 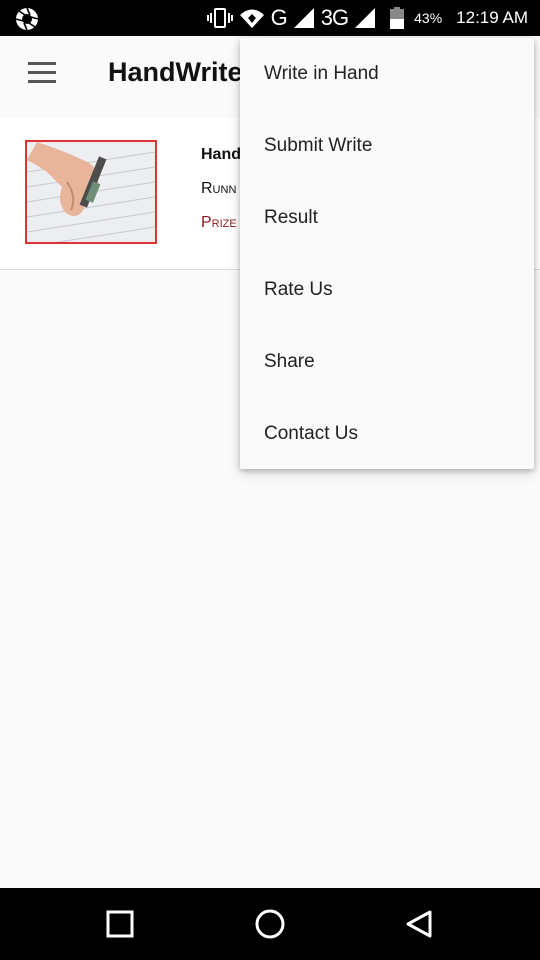 I want to click on battery-percent: 43%, so click(x=428, y=18).